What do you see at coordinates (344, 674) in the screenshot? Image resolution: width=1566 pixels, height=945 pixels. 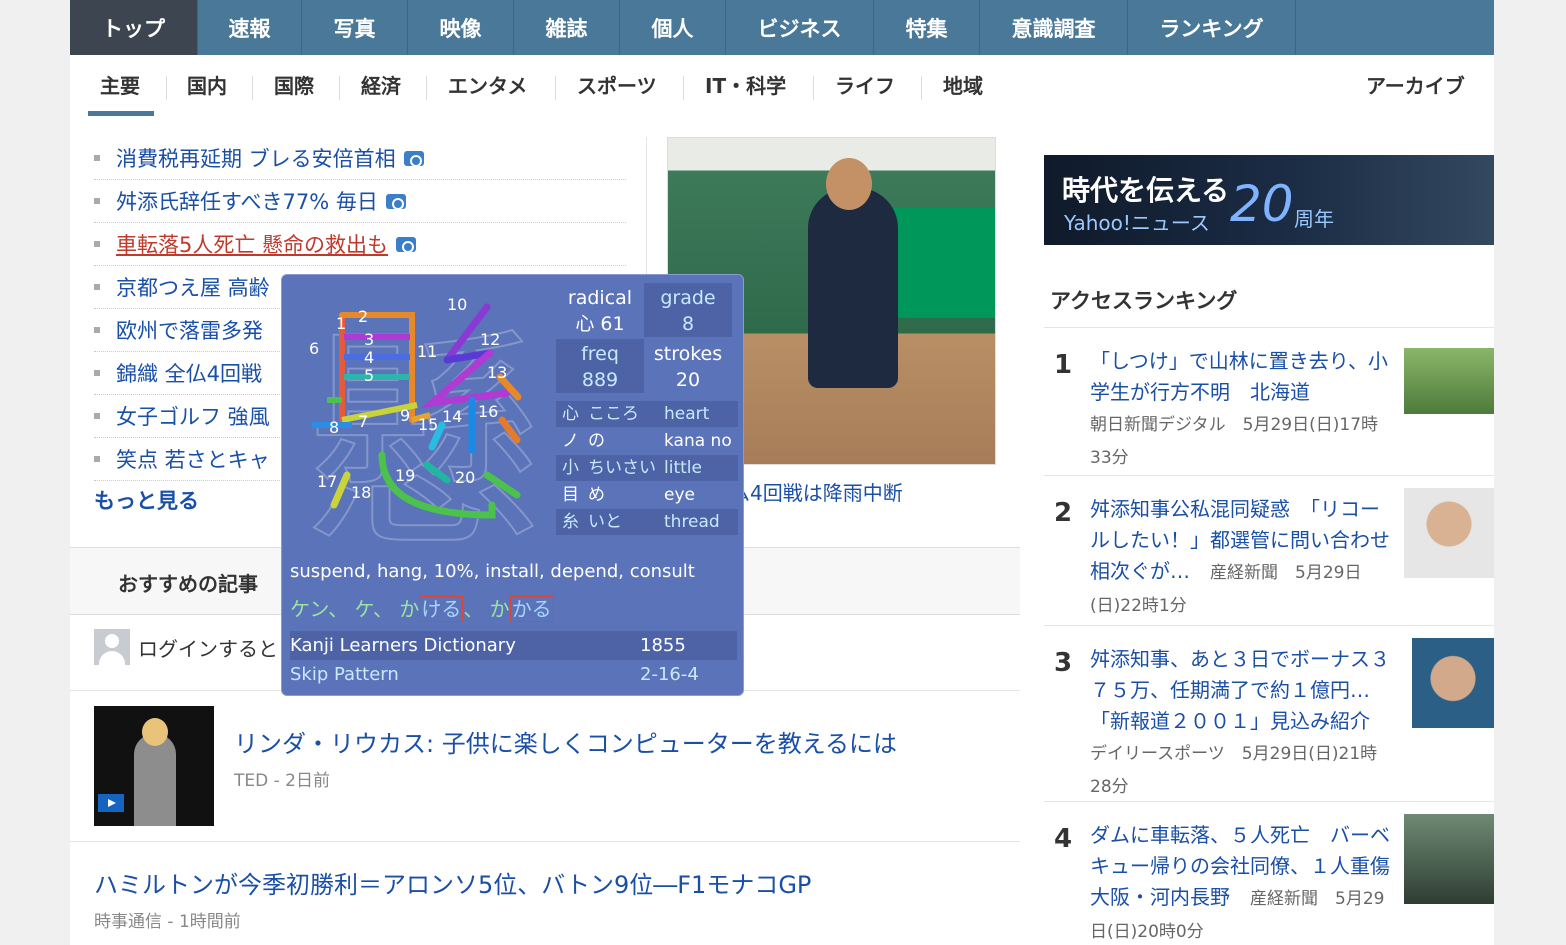 I see `skip-name: Skip Pattern` at bounding box center [344, 674].